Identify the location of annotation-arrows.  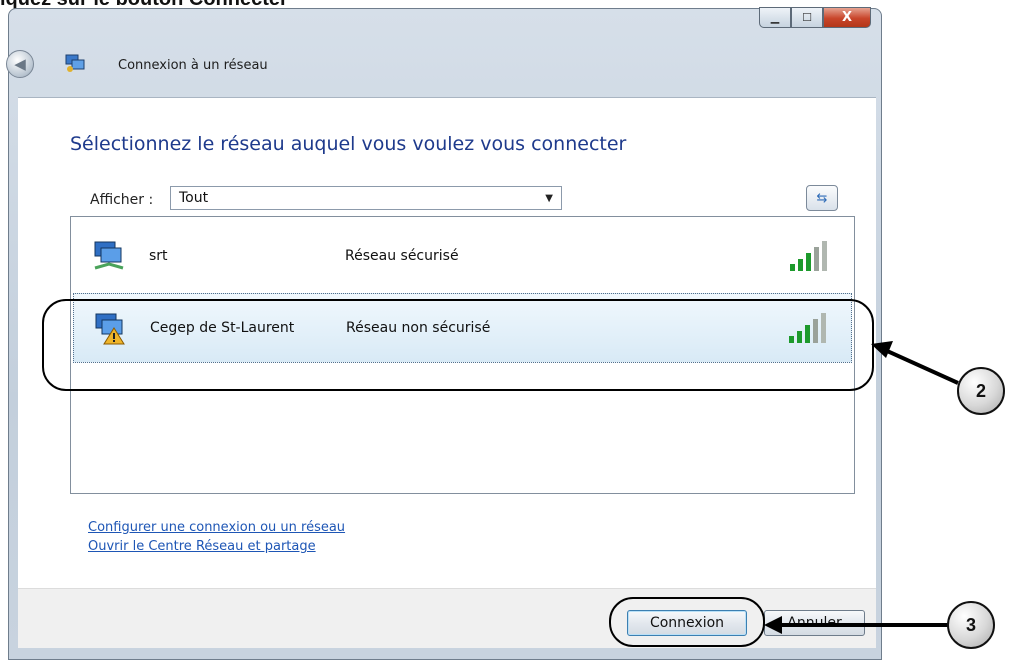
(861, 487).